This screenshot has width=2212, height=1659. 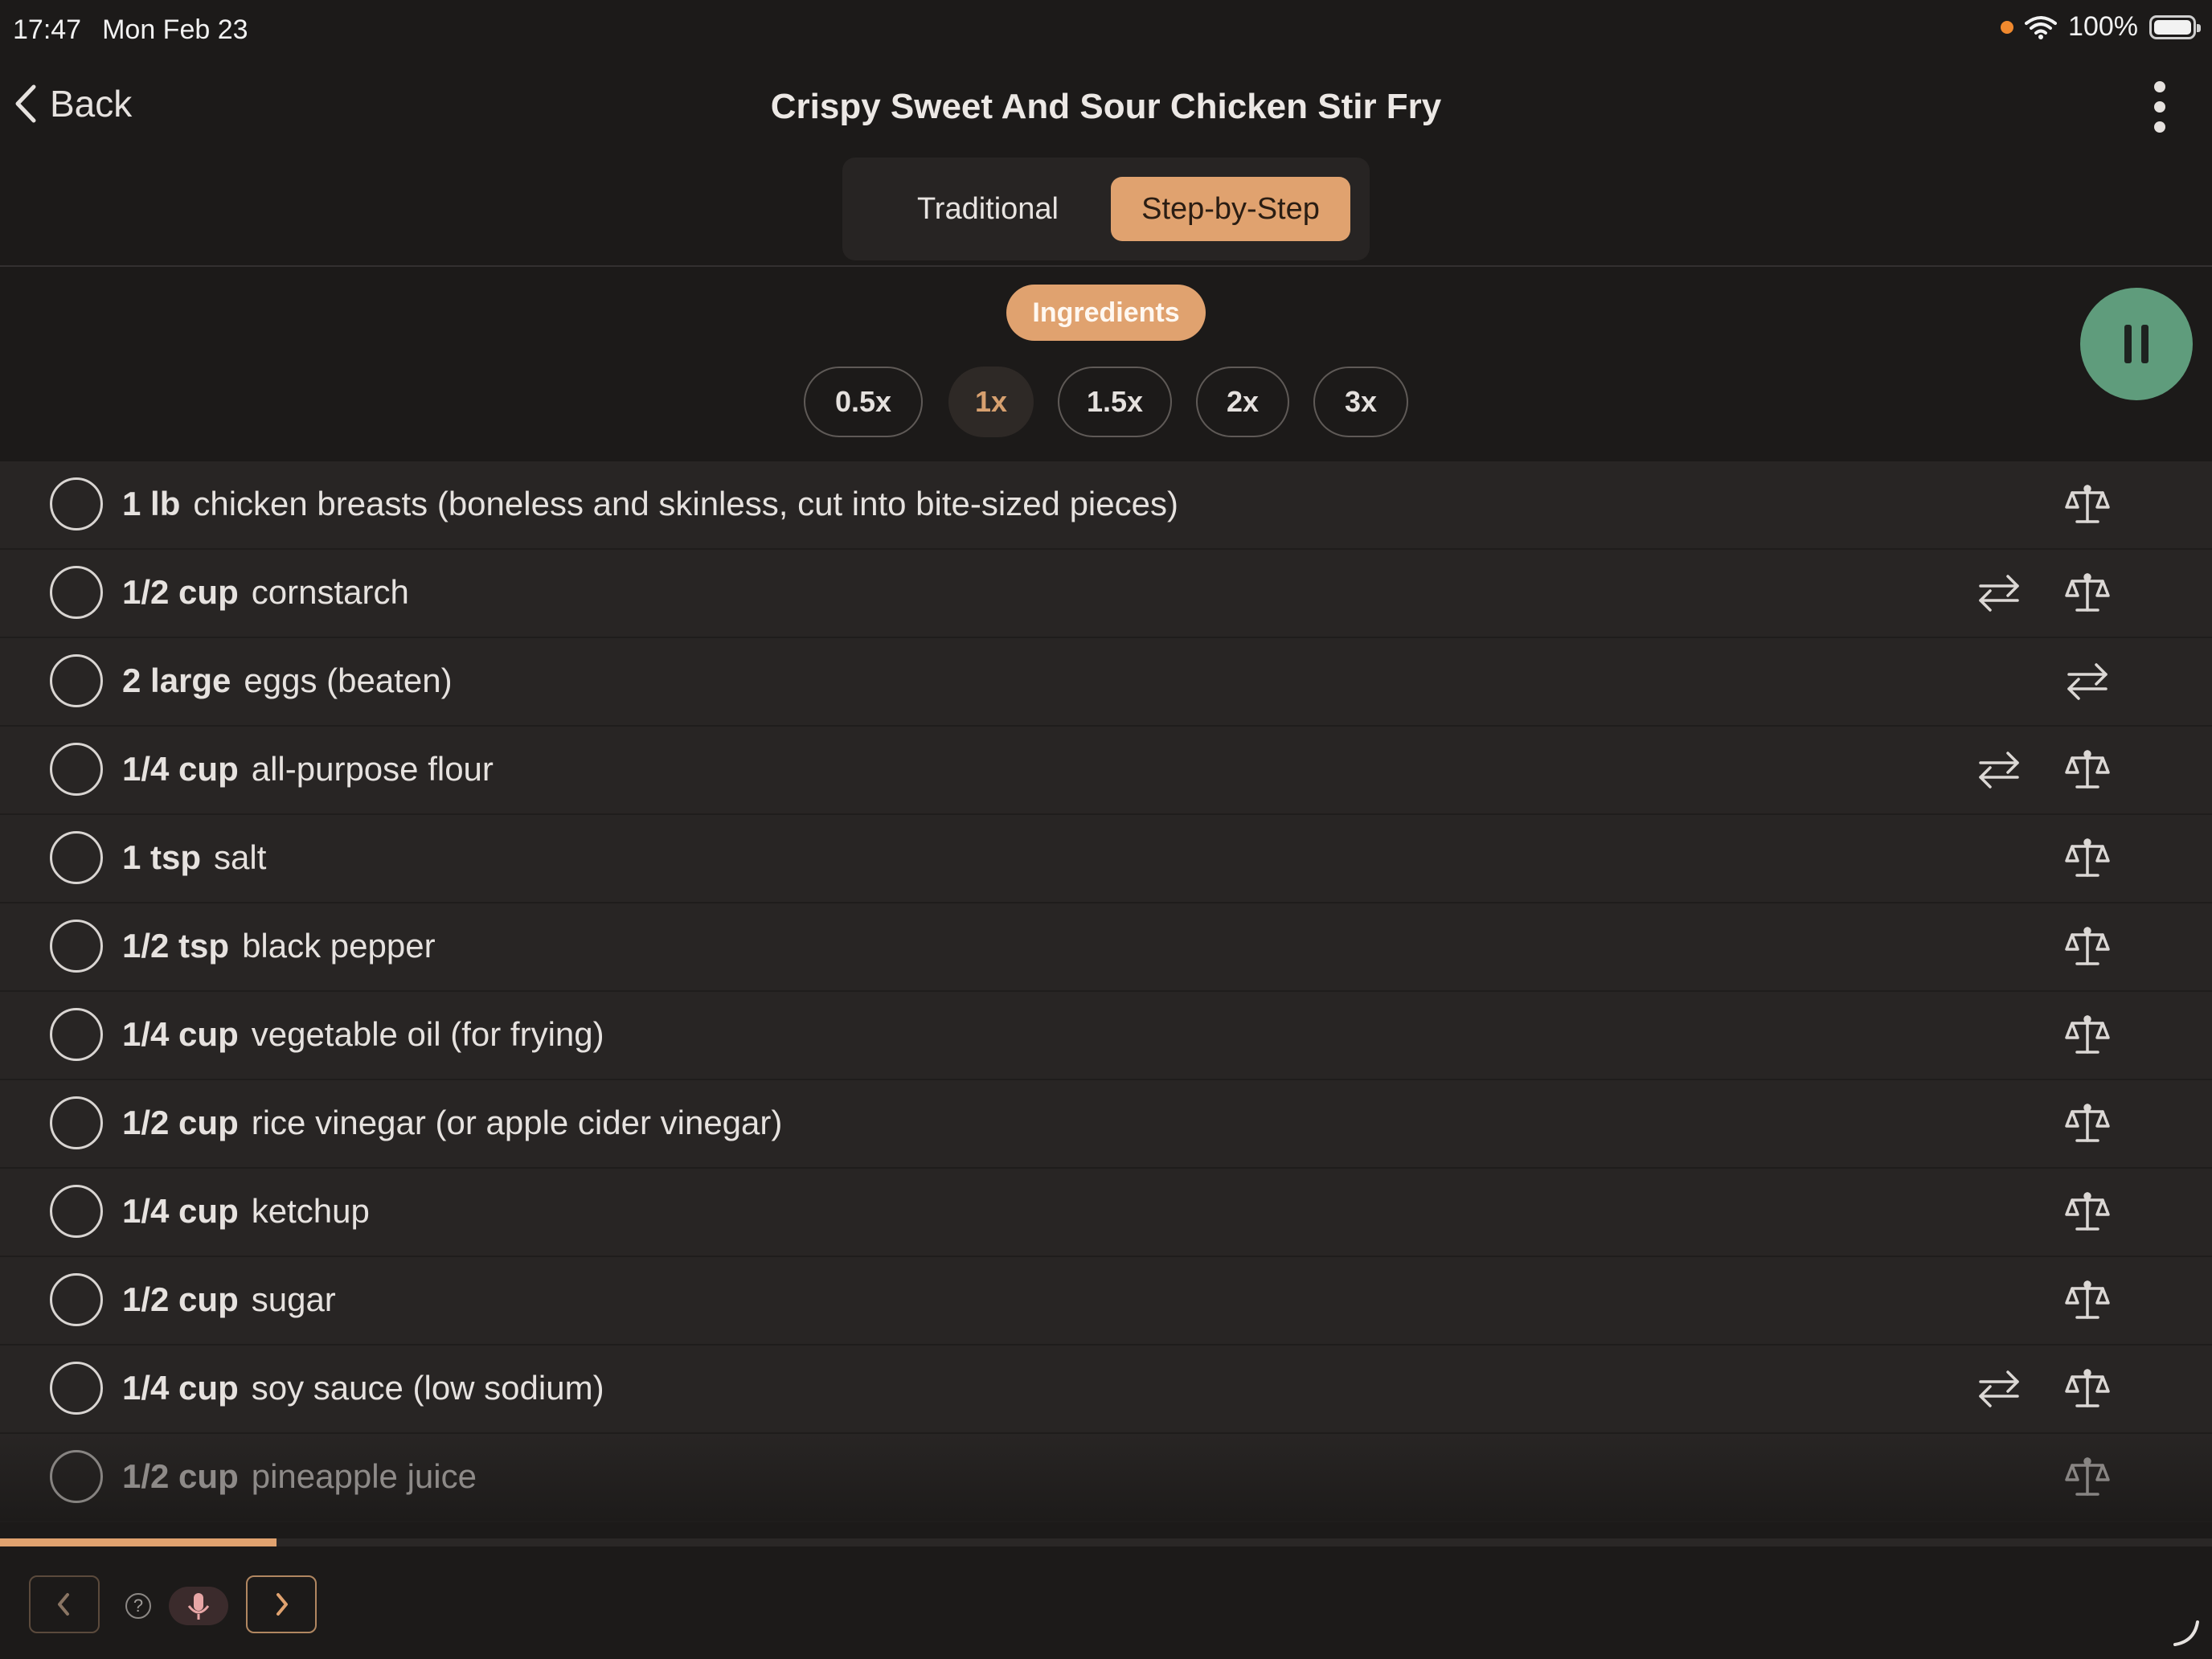 I want to click on header-divider, so click(x=1106, y=266).